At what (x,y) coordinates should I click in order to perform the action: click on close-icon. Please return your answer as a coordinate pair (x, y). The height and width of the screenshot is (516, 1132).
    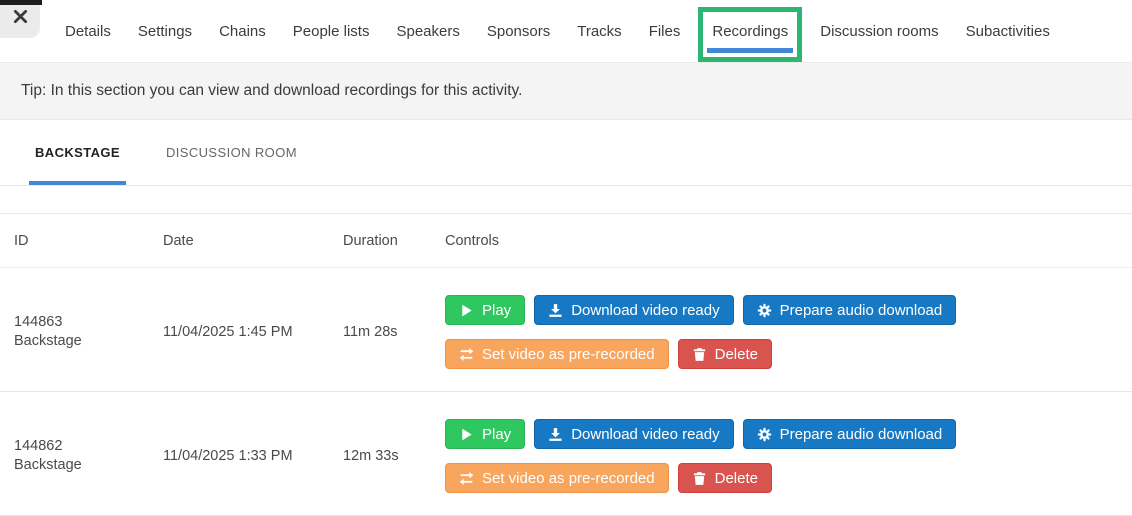
    Looking at the image, I should click on (20, 19).